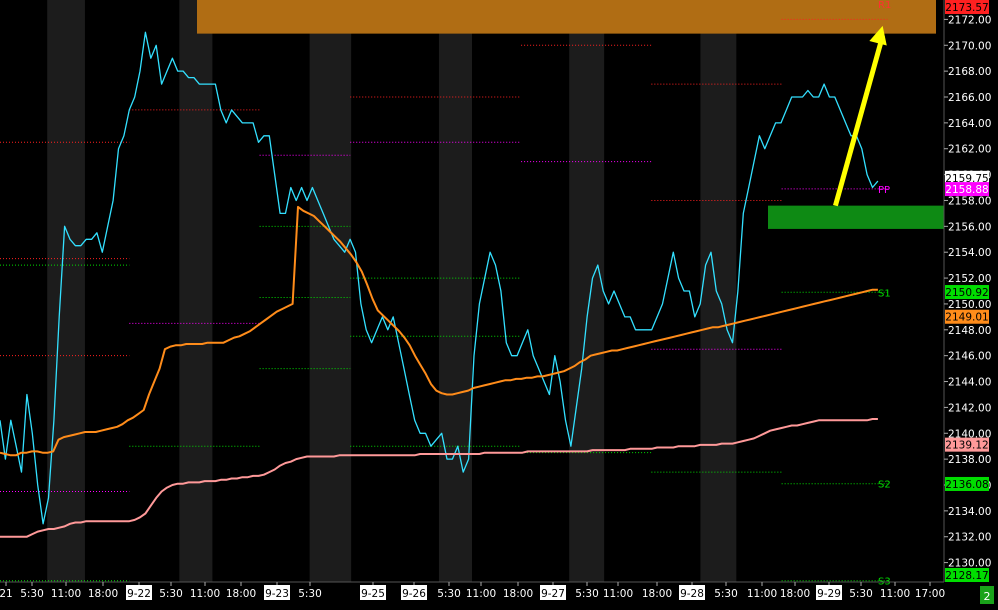 The height and width of the screenshot is (610, 998). I want to click on y-tick-label: 2138.00, so click(969, 460).